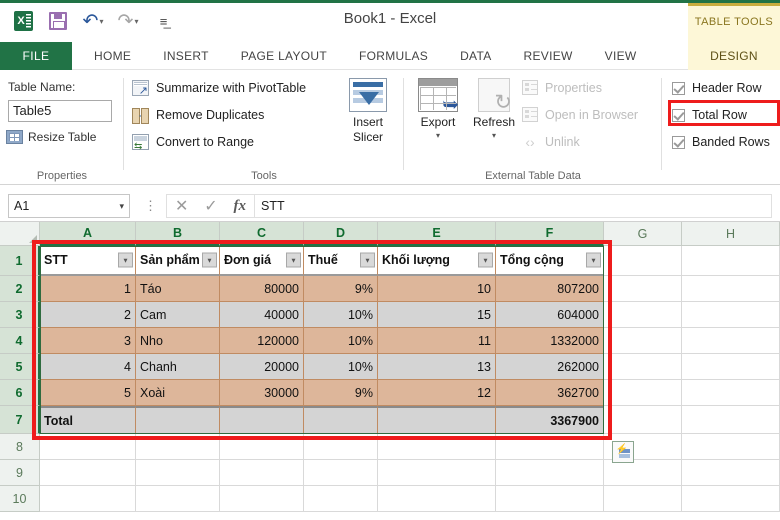 The width and height of the screenshot is (780, 520). What do you see at coordinates (262, 289) in the screenshot?
I see `table-row: 80000` at bounding box center [262, 289].